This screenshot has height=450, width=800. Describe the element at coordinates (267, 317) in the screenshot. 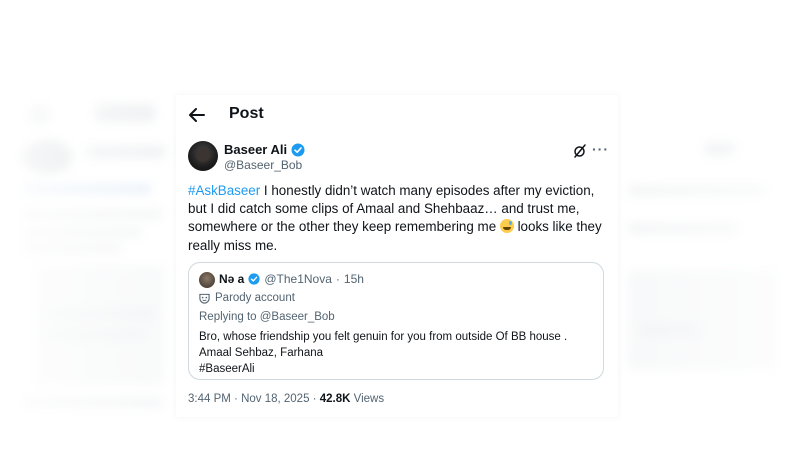

I see `replying-to: Replying to @Baseer_Bob` at that location.